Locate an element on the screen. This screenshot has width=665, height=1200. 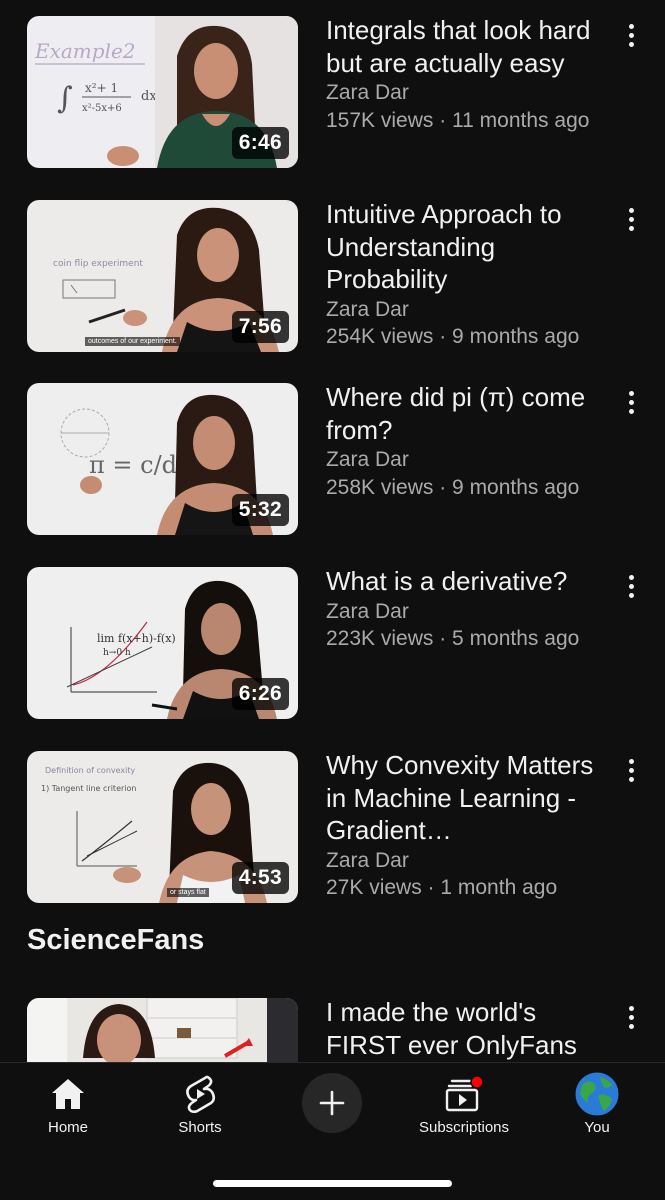
video-caption: outcomes of our experiment. is located at coordinates (132, 341).